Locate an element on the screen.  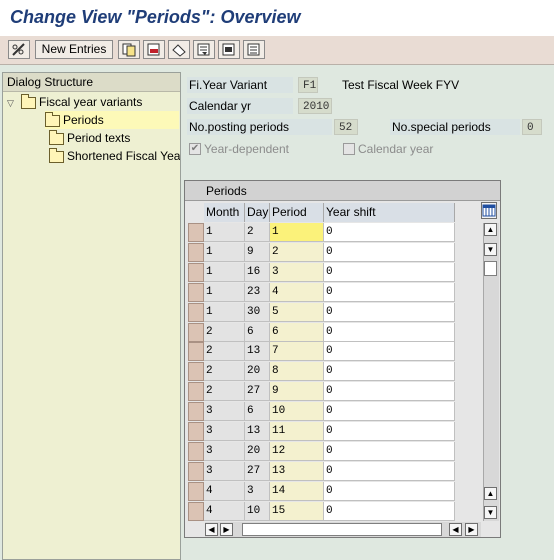
tree-item-period-texts: Period texts is located at coordinates (89, 138).